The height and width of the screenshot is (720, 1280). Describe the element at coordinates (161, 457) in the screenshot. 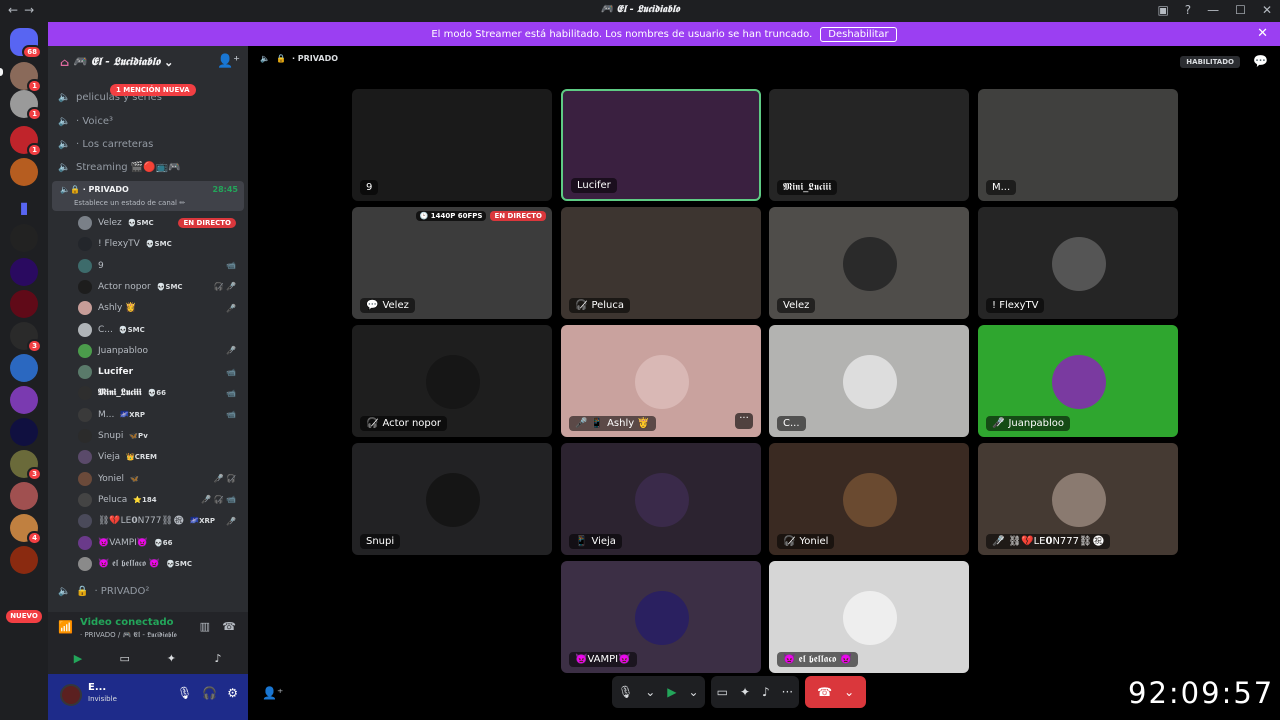

I see `member-row: Vieja 👑CREM` at that location.